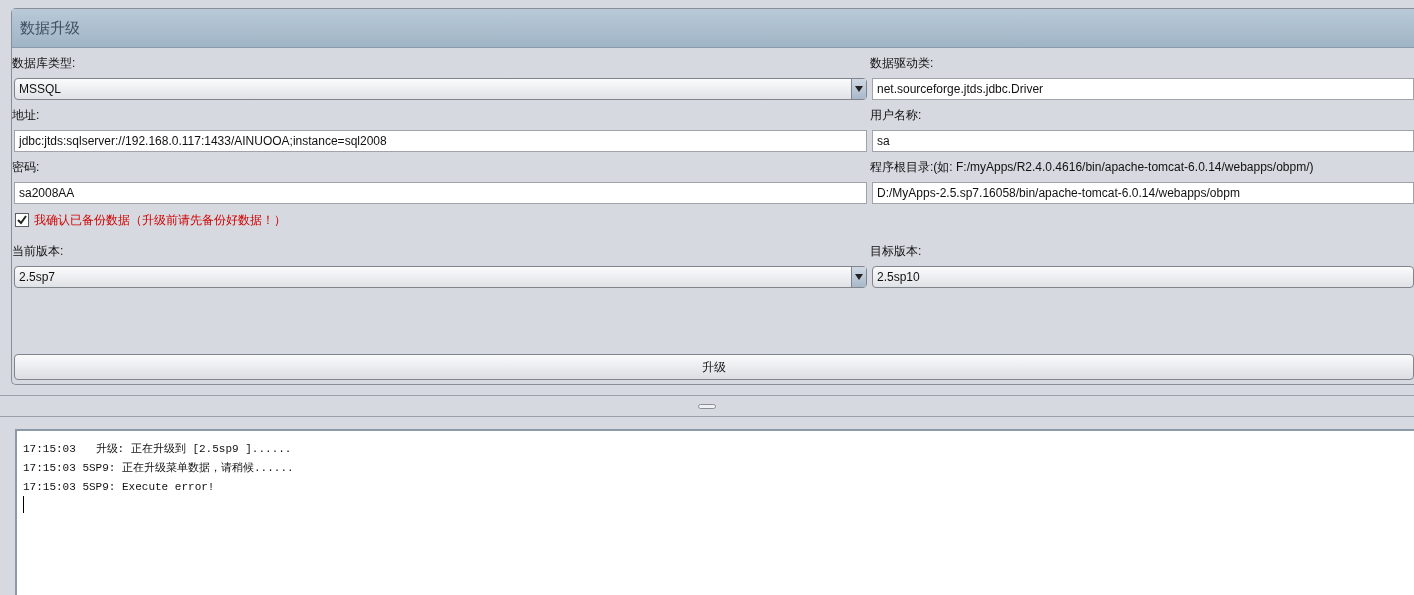 The width and height of the screenshot is (1414, 595). What do you see at coordinates (1143, 89) in the screenshot?
I see `text-field: net.sourceforge.jtds.jdbc.Driver` at bounding box center [1143, 89].